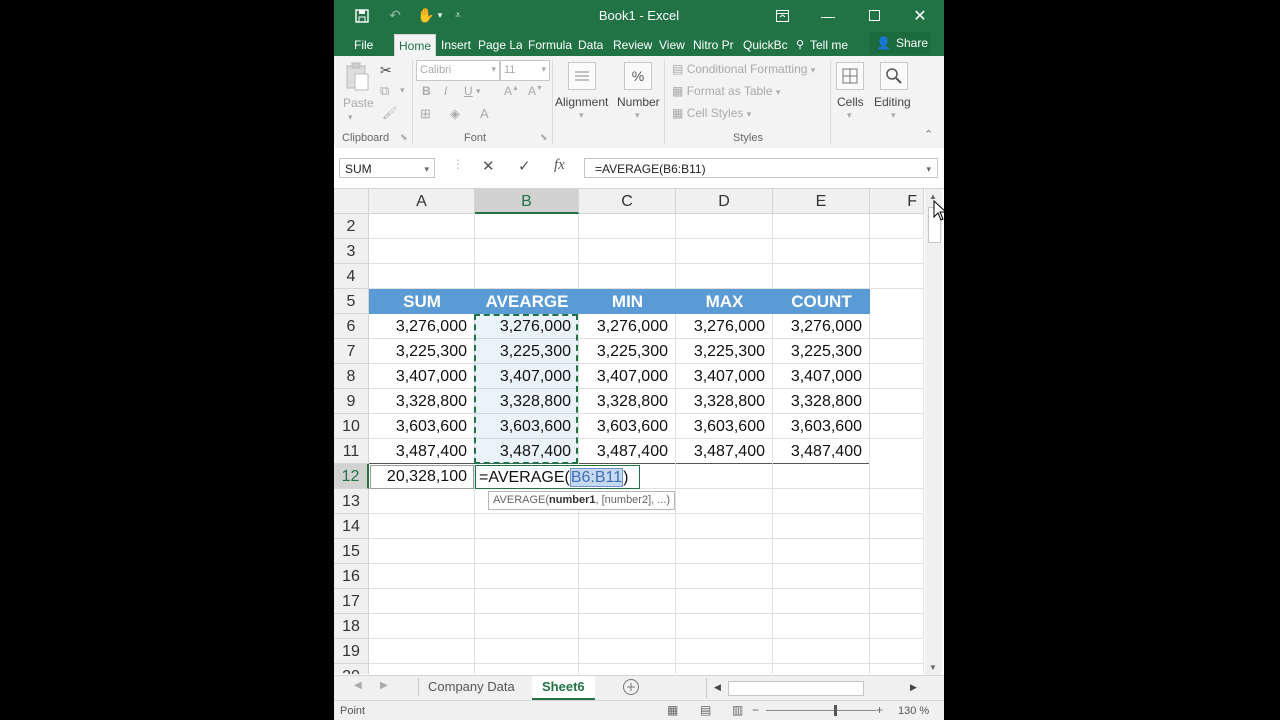 The width and height of the screenshot is (1280, 720). I want to click on name-box: SUM ▾, so click(387, 168).